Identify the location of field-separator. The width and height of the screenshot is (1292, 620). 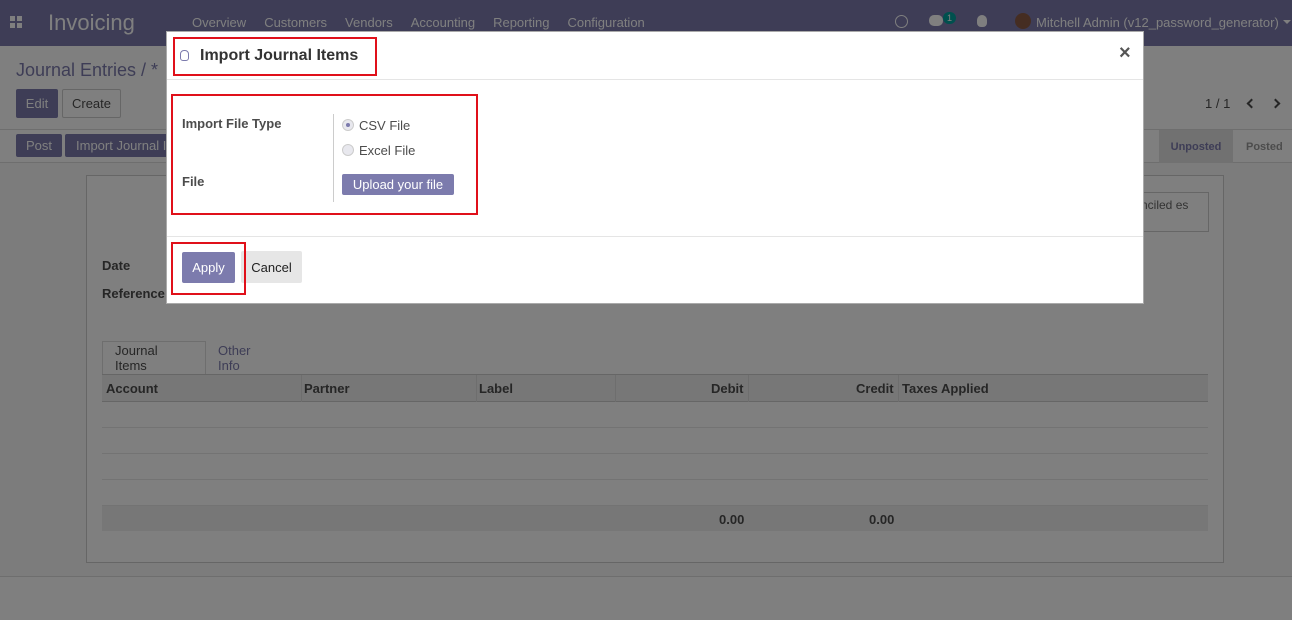
(333, 158).